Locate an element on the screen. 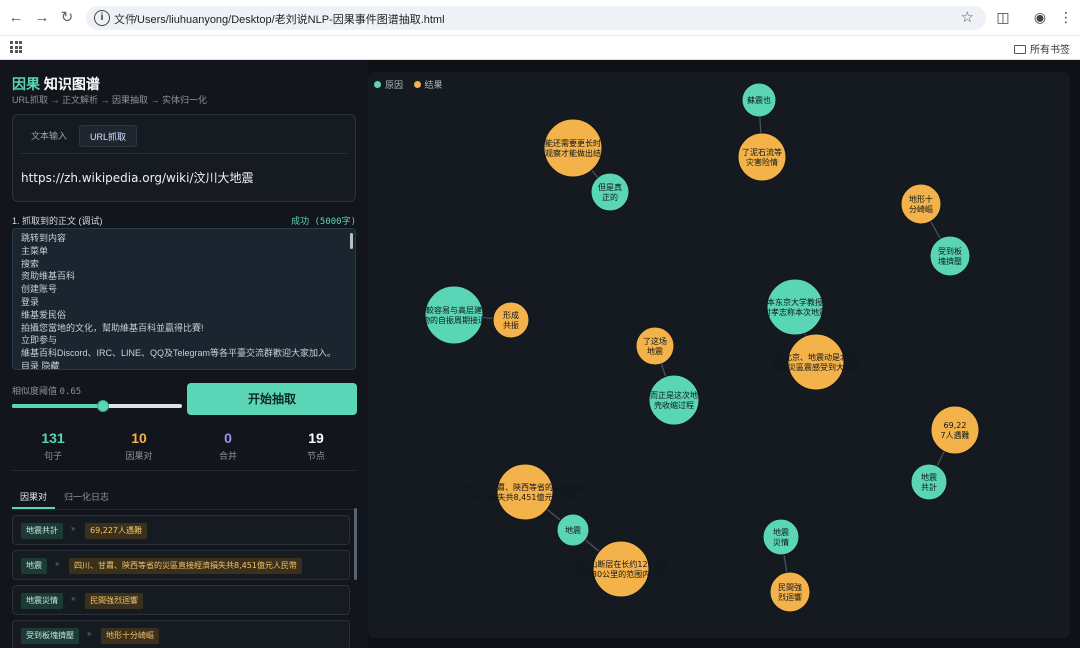  graph-node-label: 共振 is located at coordinates (511, 325).